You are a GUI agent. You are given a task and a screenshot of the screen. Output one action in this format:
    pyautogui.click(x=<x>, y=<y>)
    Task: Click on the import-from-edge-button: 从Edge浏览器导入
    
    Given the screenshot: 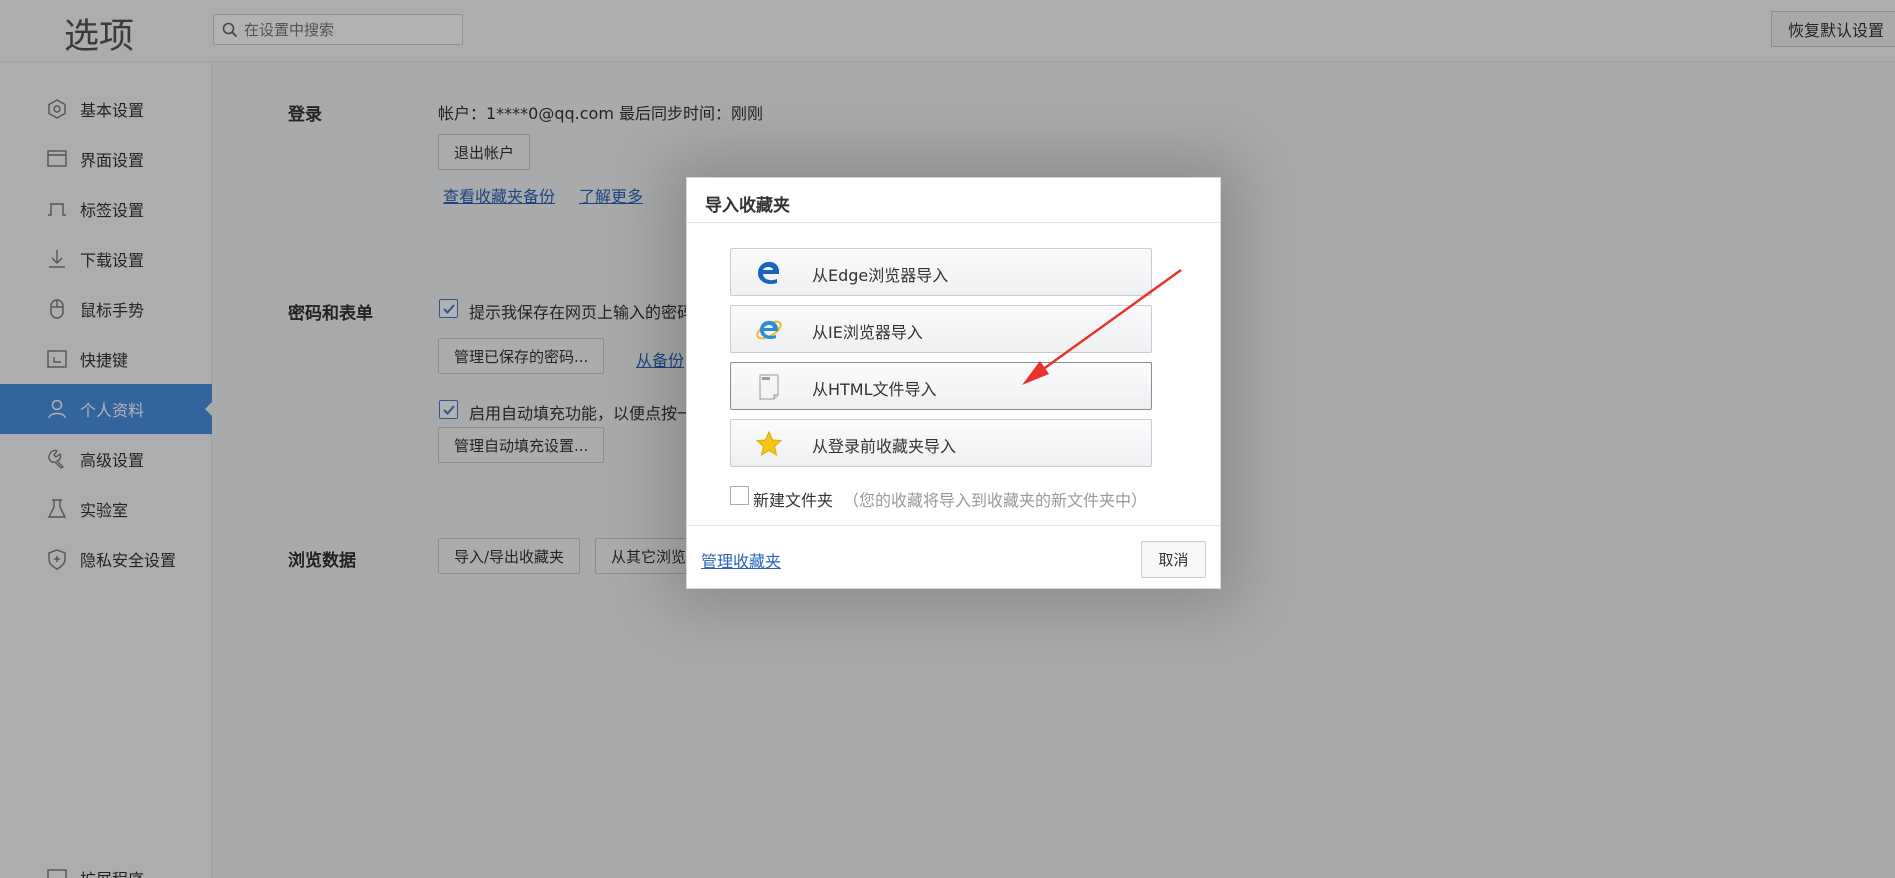 What is the action you would take?
    pyautogui.click(x=941, y=272)
    